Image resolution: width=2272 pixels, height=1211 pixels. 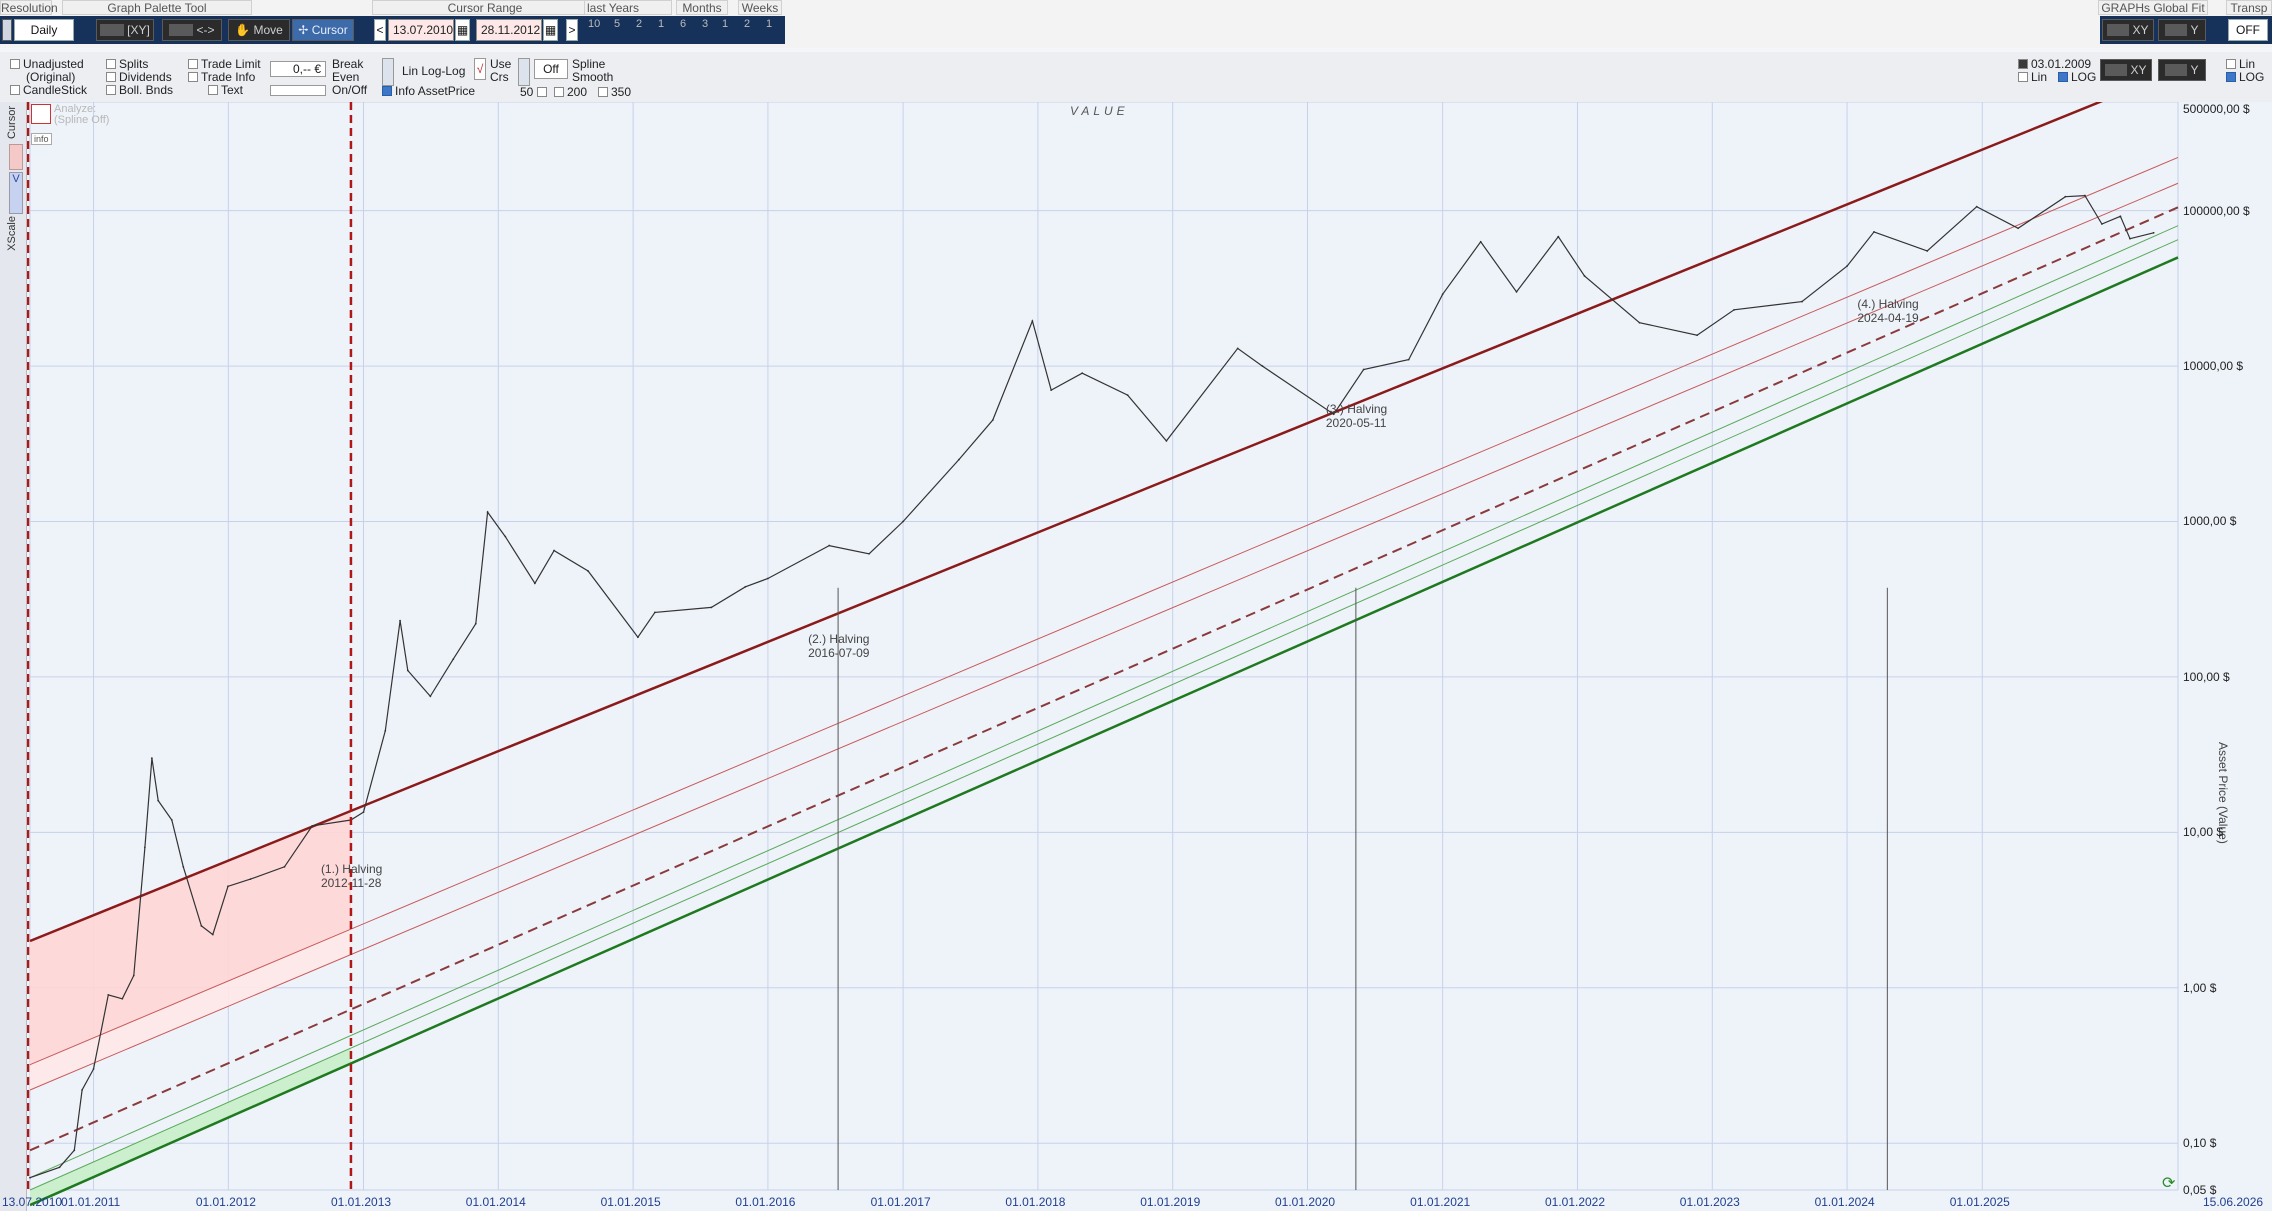 What do you see at coordinates (421, 30) in the screenshot?
I see `range-start-field: 13.07.2010` at bounding box center [421, 30].